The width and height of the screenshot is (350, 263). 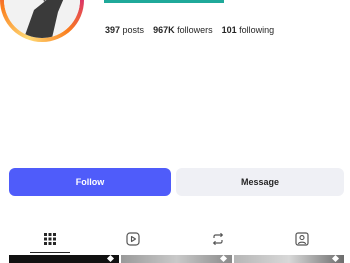 I want to click on reels-play-icon, so click(x=133, y=239).